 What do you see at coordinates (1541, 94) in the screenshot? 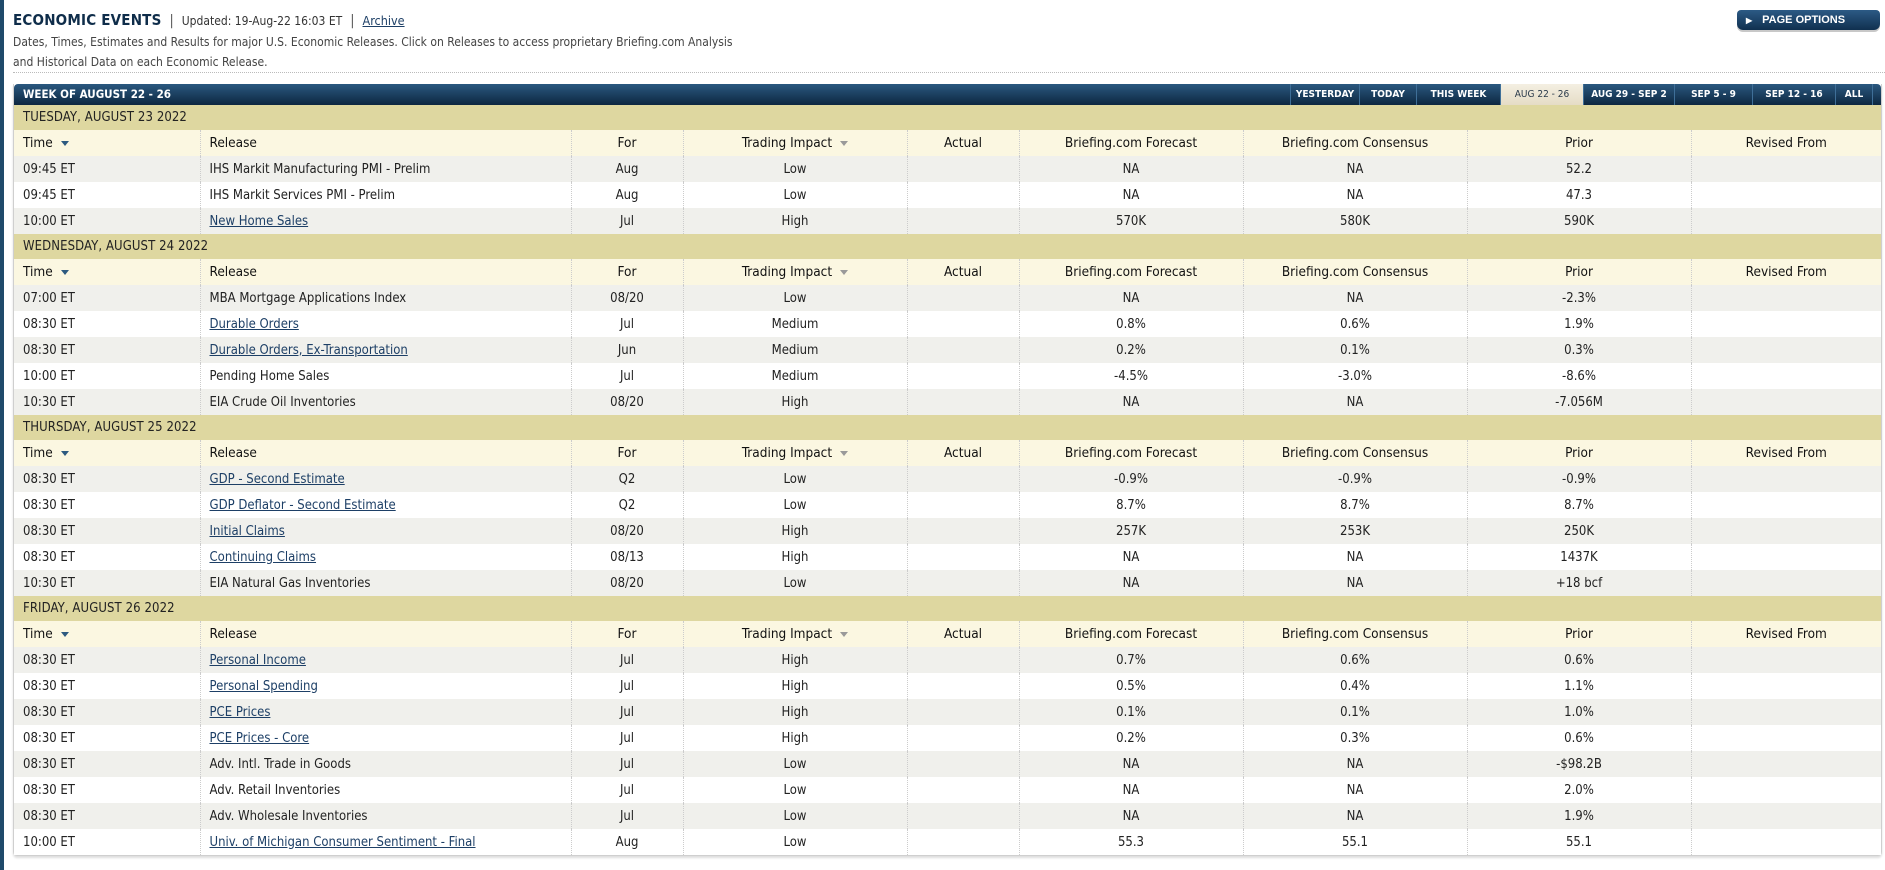
I see `week-tab-aug-22-26: AUG 22 - 26` at bounding box center [1541, 94].